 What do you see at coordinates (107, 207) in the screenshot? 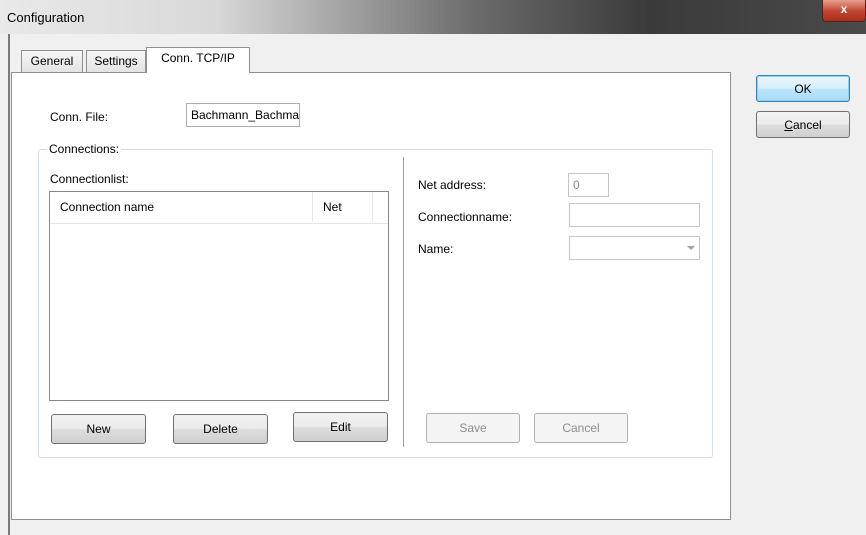
I see `column-connection-name-label: Connection name` at bounding box center [107, 207].